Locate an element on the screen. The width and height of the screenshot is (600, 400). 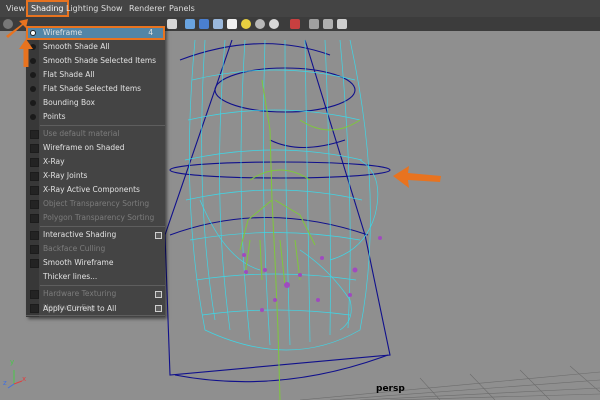
camera-label: persp is located at coordinates (390, 389).